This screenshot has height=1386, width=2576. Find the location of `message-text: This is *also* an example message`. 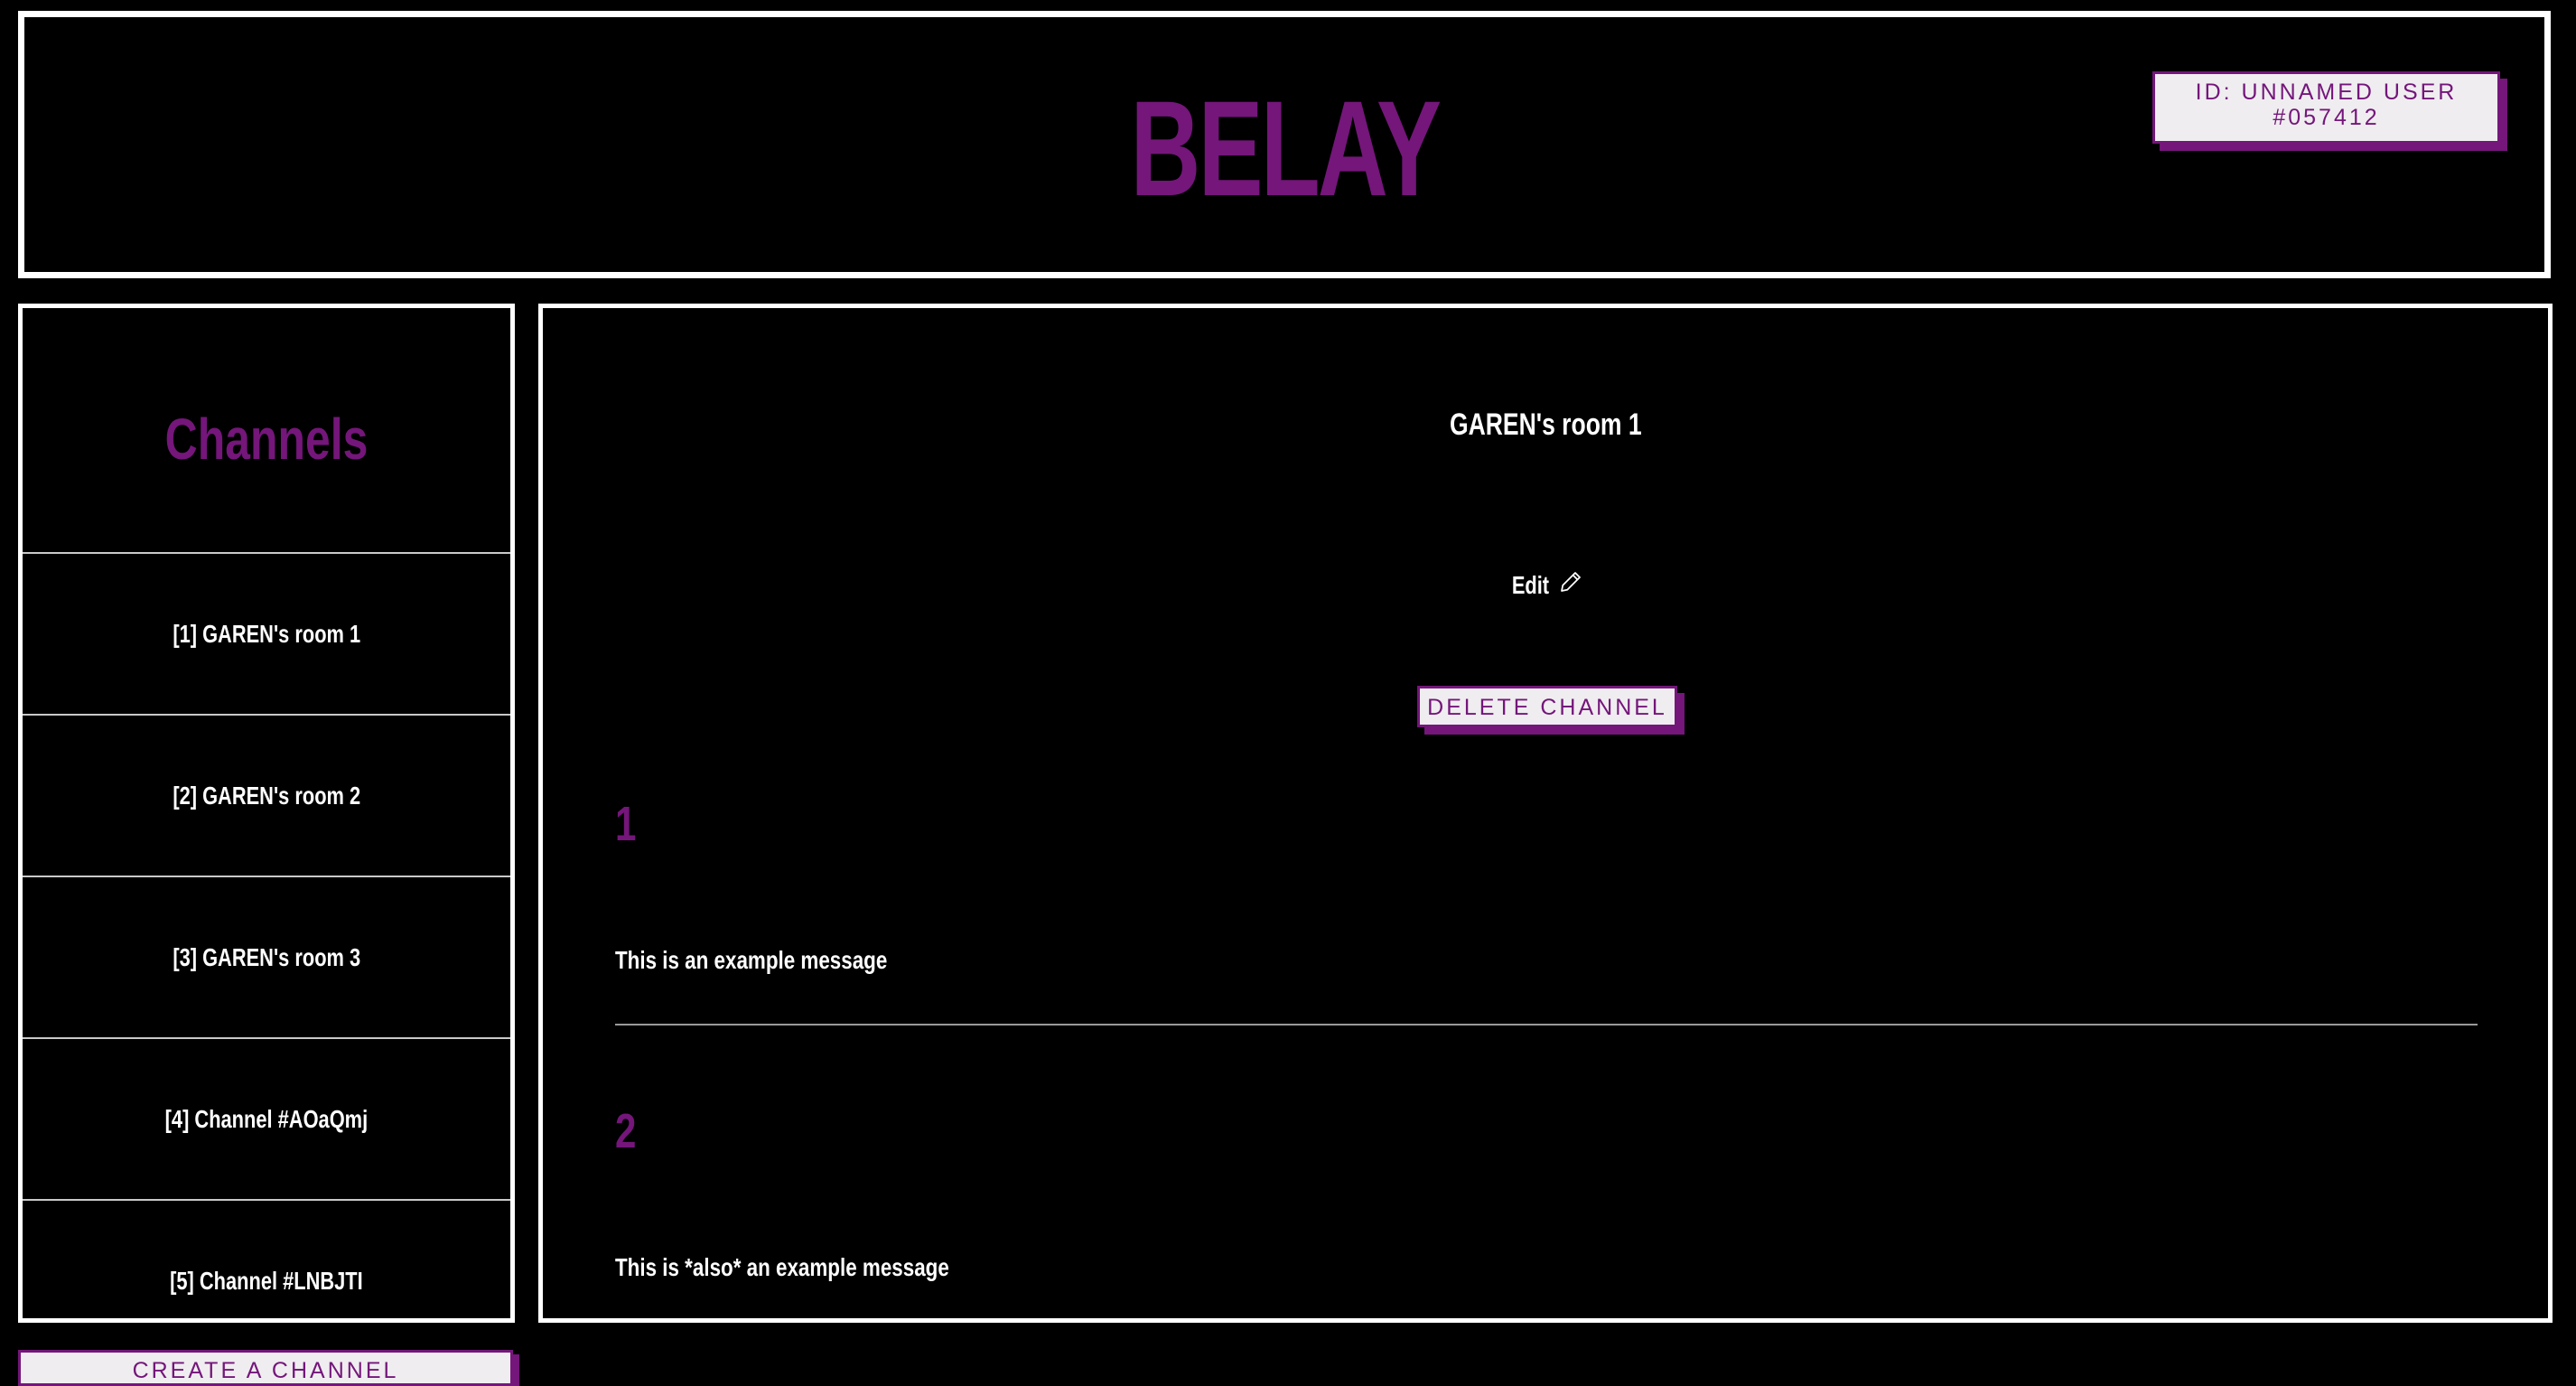

message-text: This is *also* an example message is located at coordinates (782, 1267).